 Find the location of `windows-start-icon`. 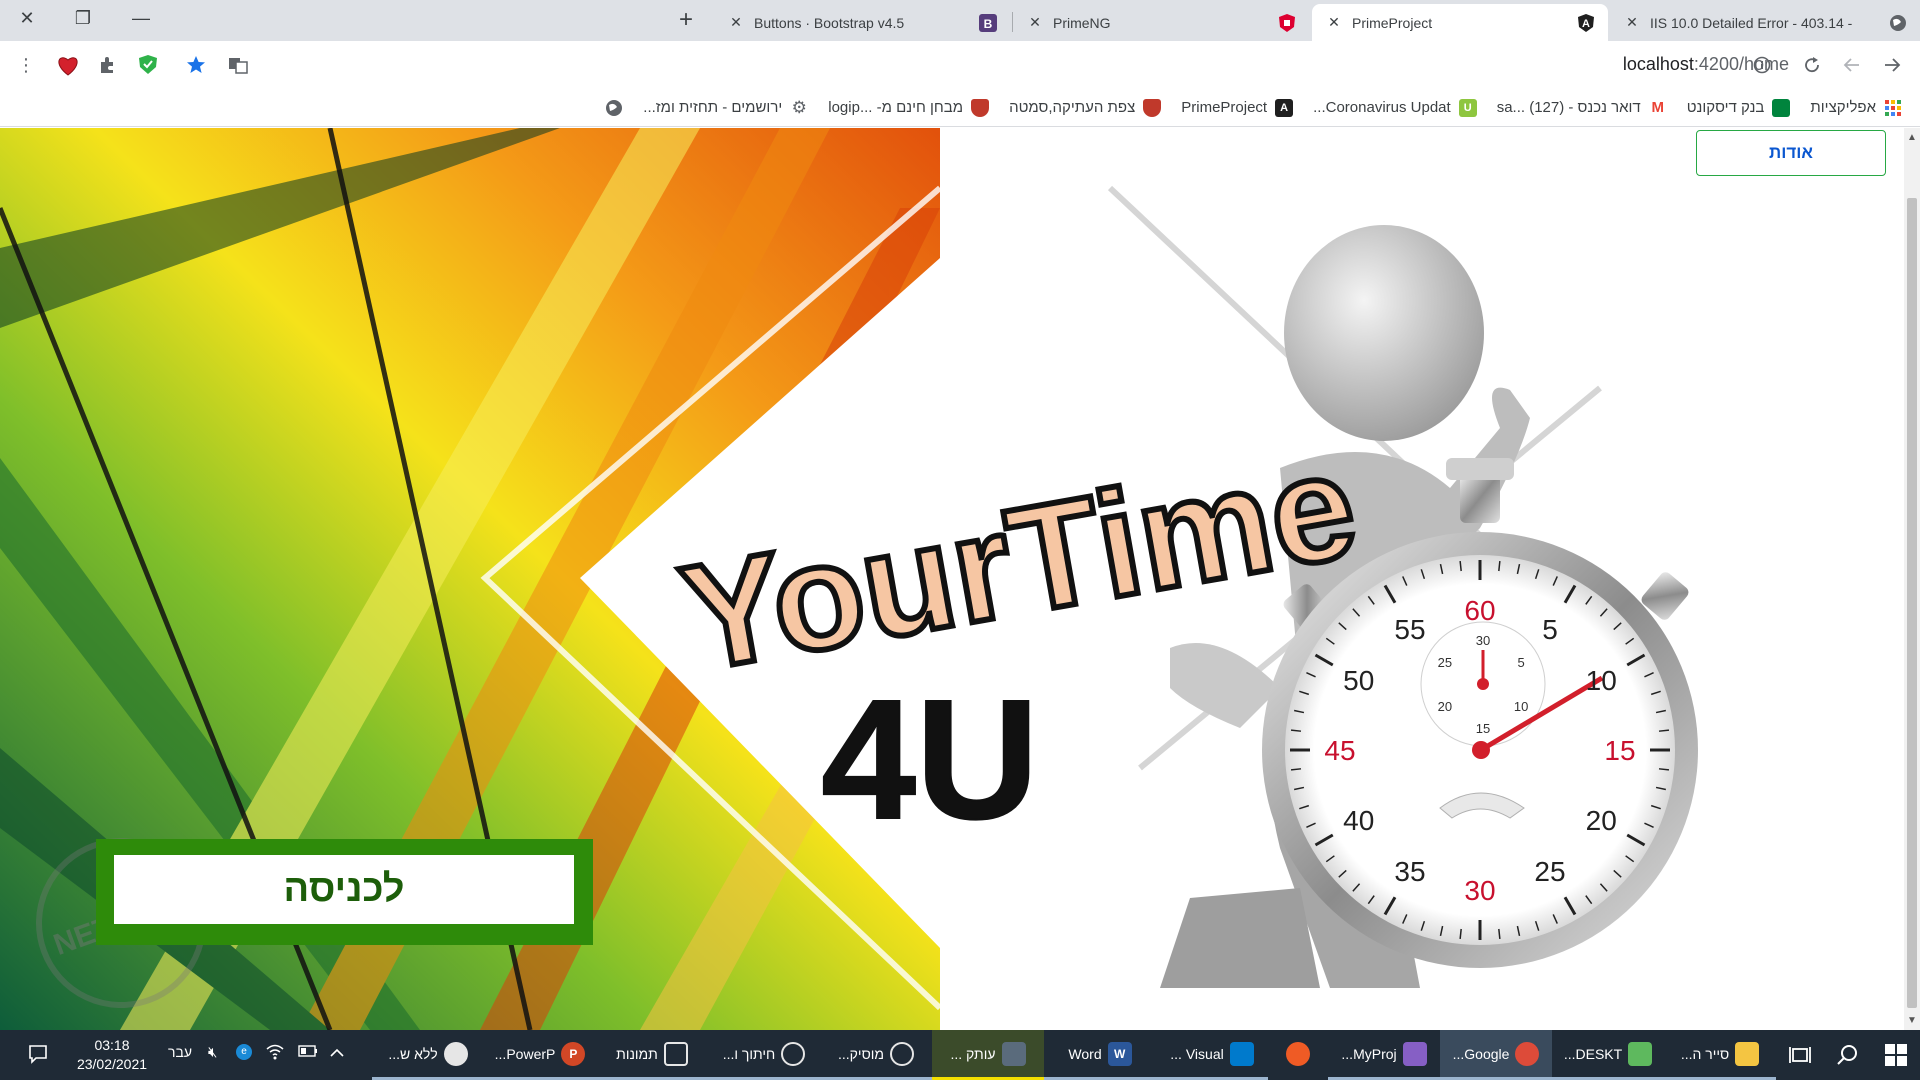

windows-start-icon is located at coordinates (1896, 1055).